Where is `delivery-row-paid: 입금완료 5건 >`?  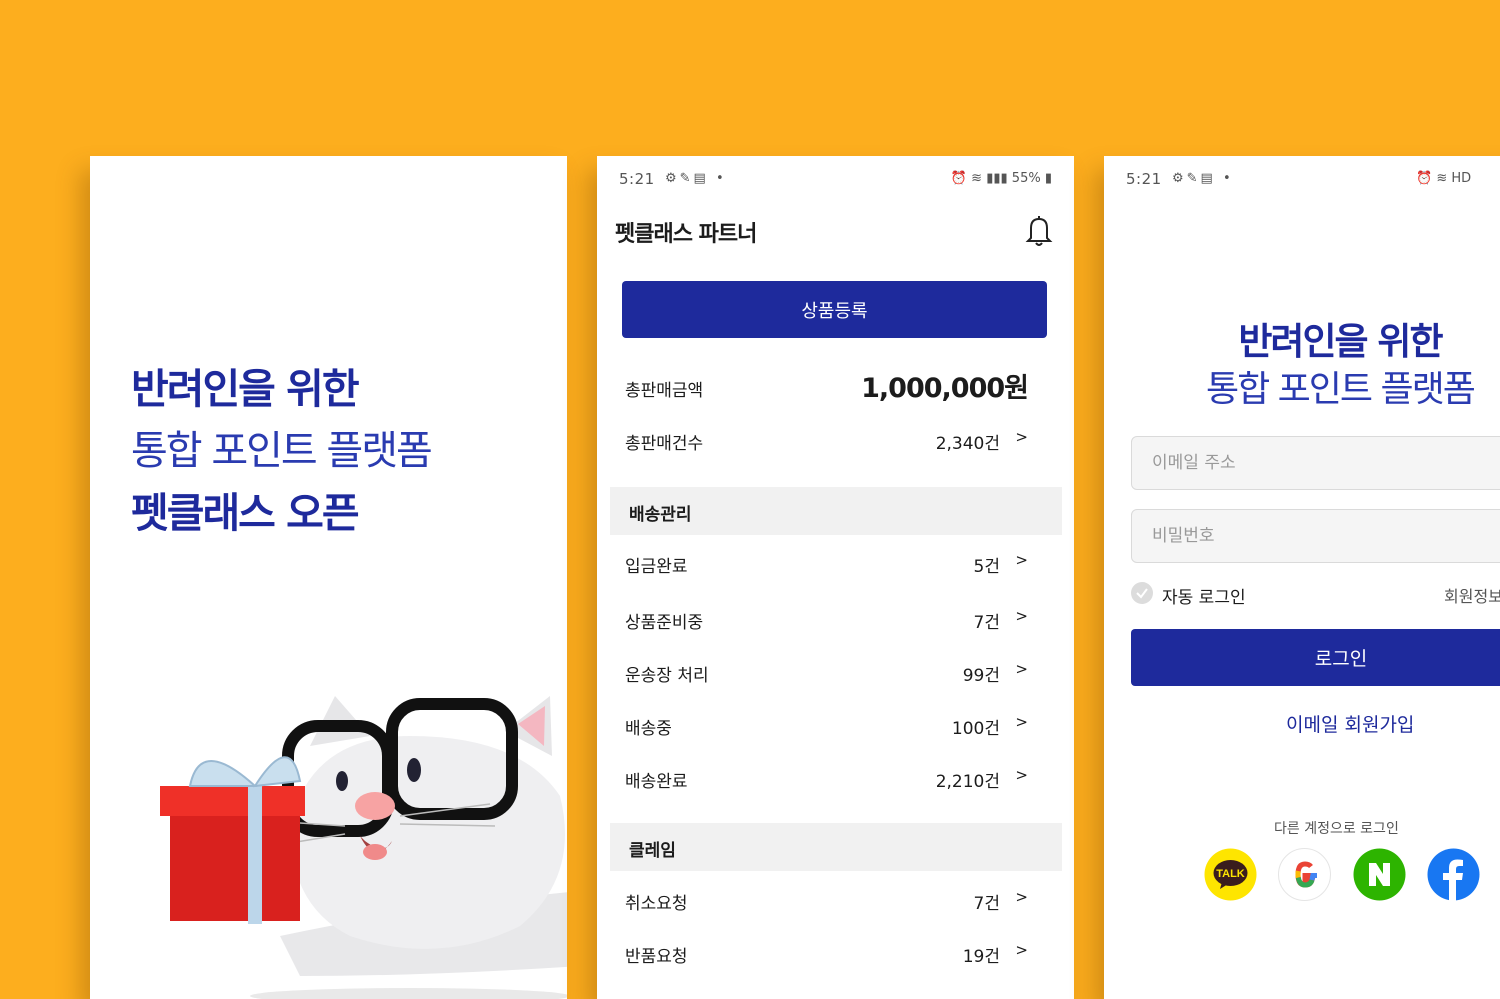
delivery-row-paid: 입금완료 5건 > is located at coordinates (826, 563).